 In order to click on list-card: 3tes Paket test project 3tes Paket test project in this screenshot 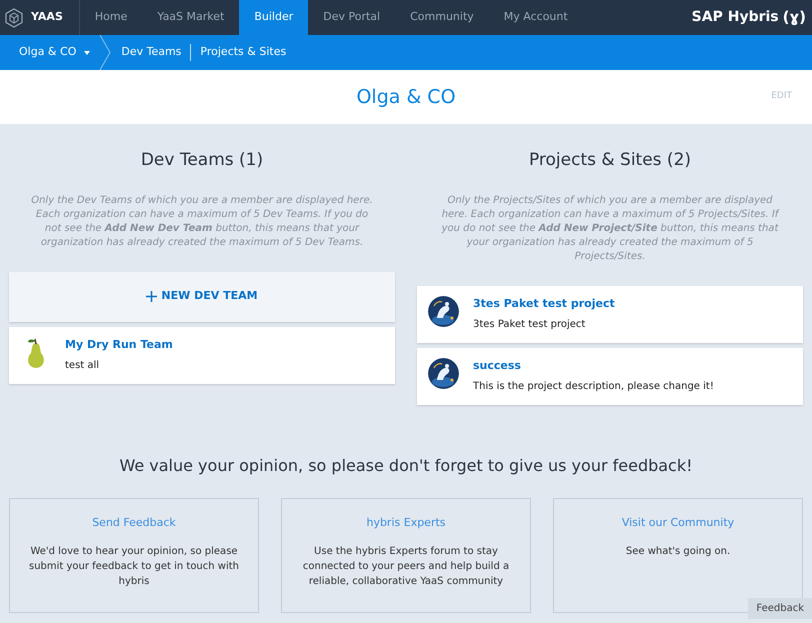, I will do `click(610, 314)`.